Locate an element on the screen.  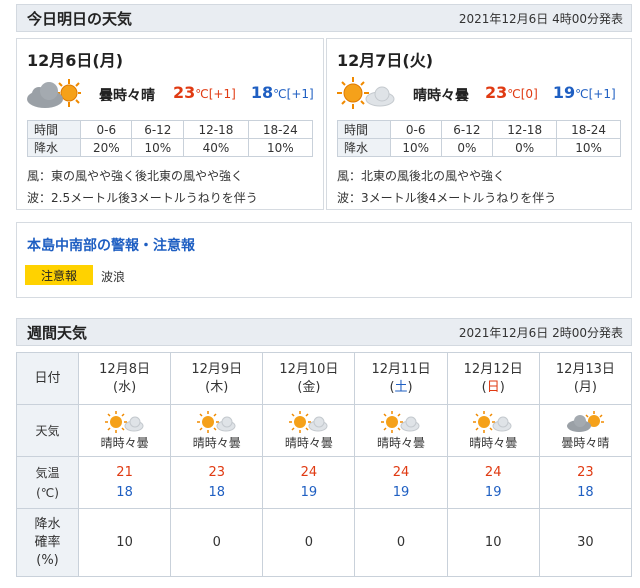
rain-value: 0% is located at coordinates (467, 147).